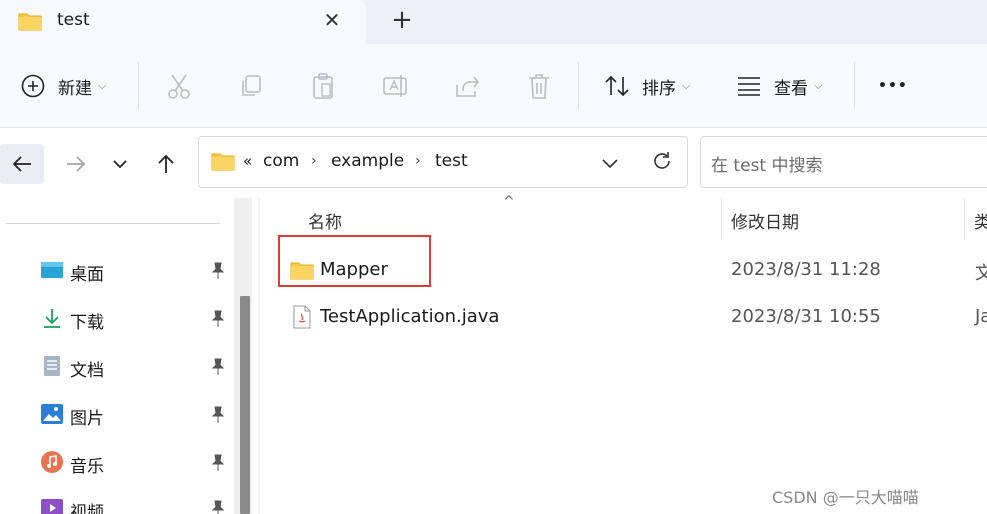 This screenshot has height=514, width=987. I want to click on rename-button, so click(396, 86).